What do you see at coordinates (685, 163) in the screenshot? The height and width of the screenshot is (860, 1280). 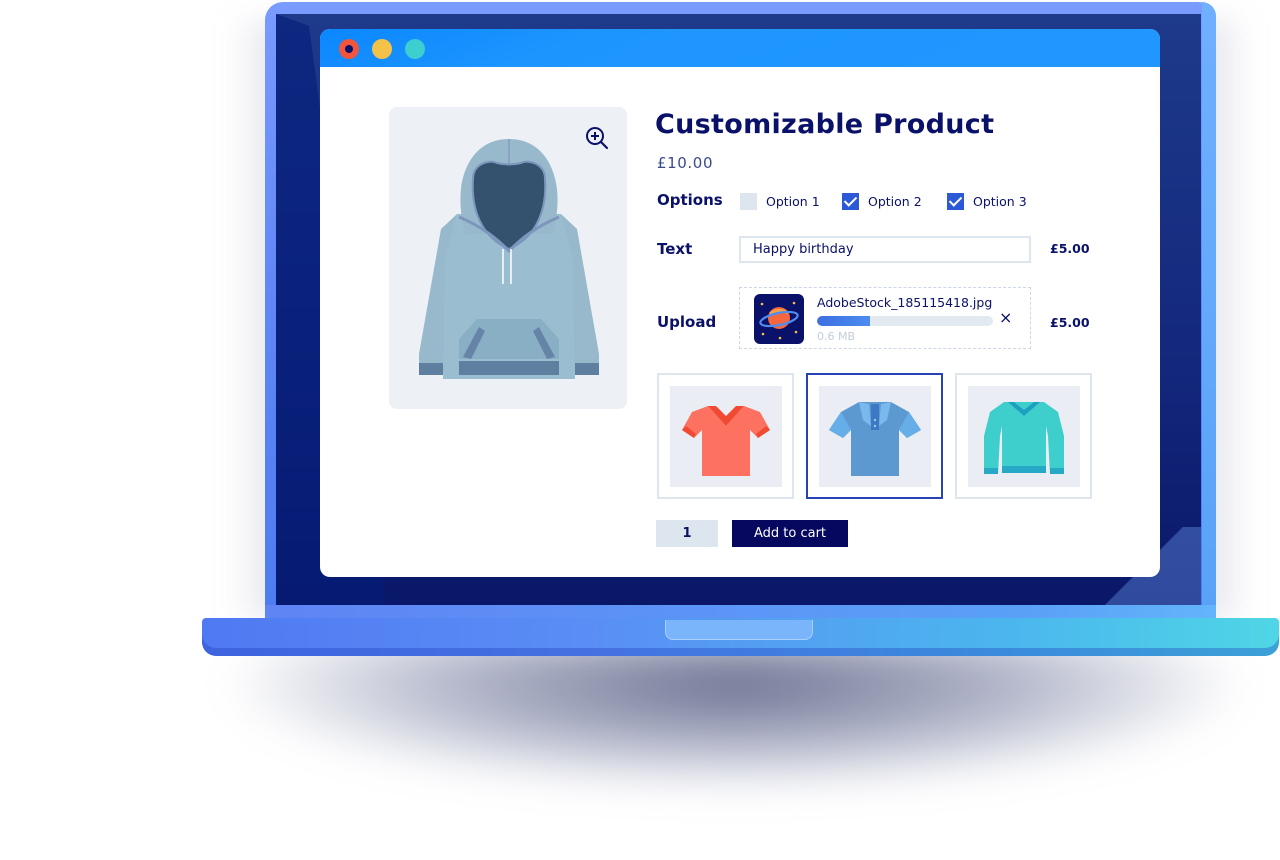 I see `product-price: £10.00` at bounding box center [685, 163].